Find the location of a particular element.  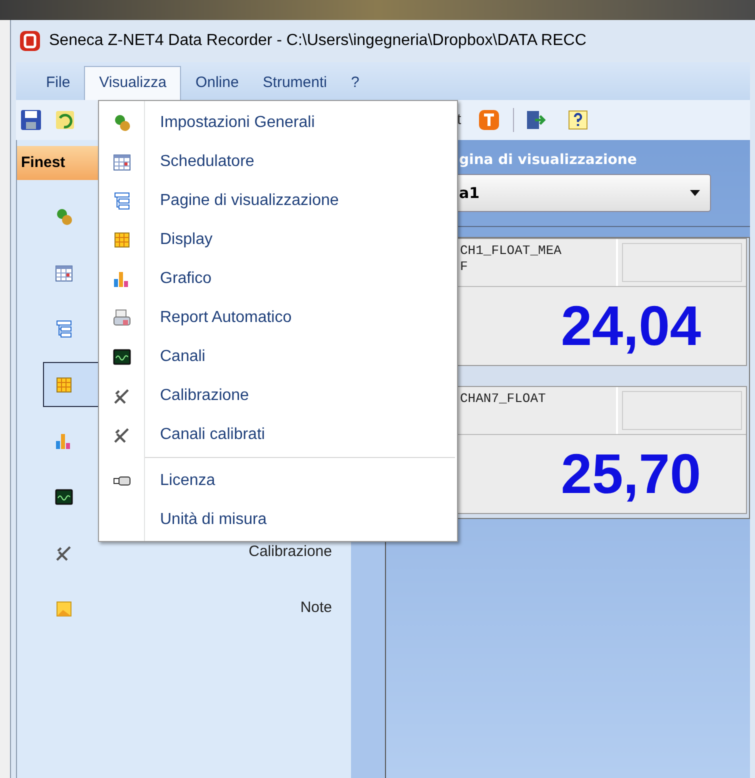

toolbar-label: t is located at coordinates (459, 120).